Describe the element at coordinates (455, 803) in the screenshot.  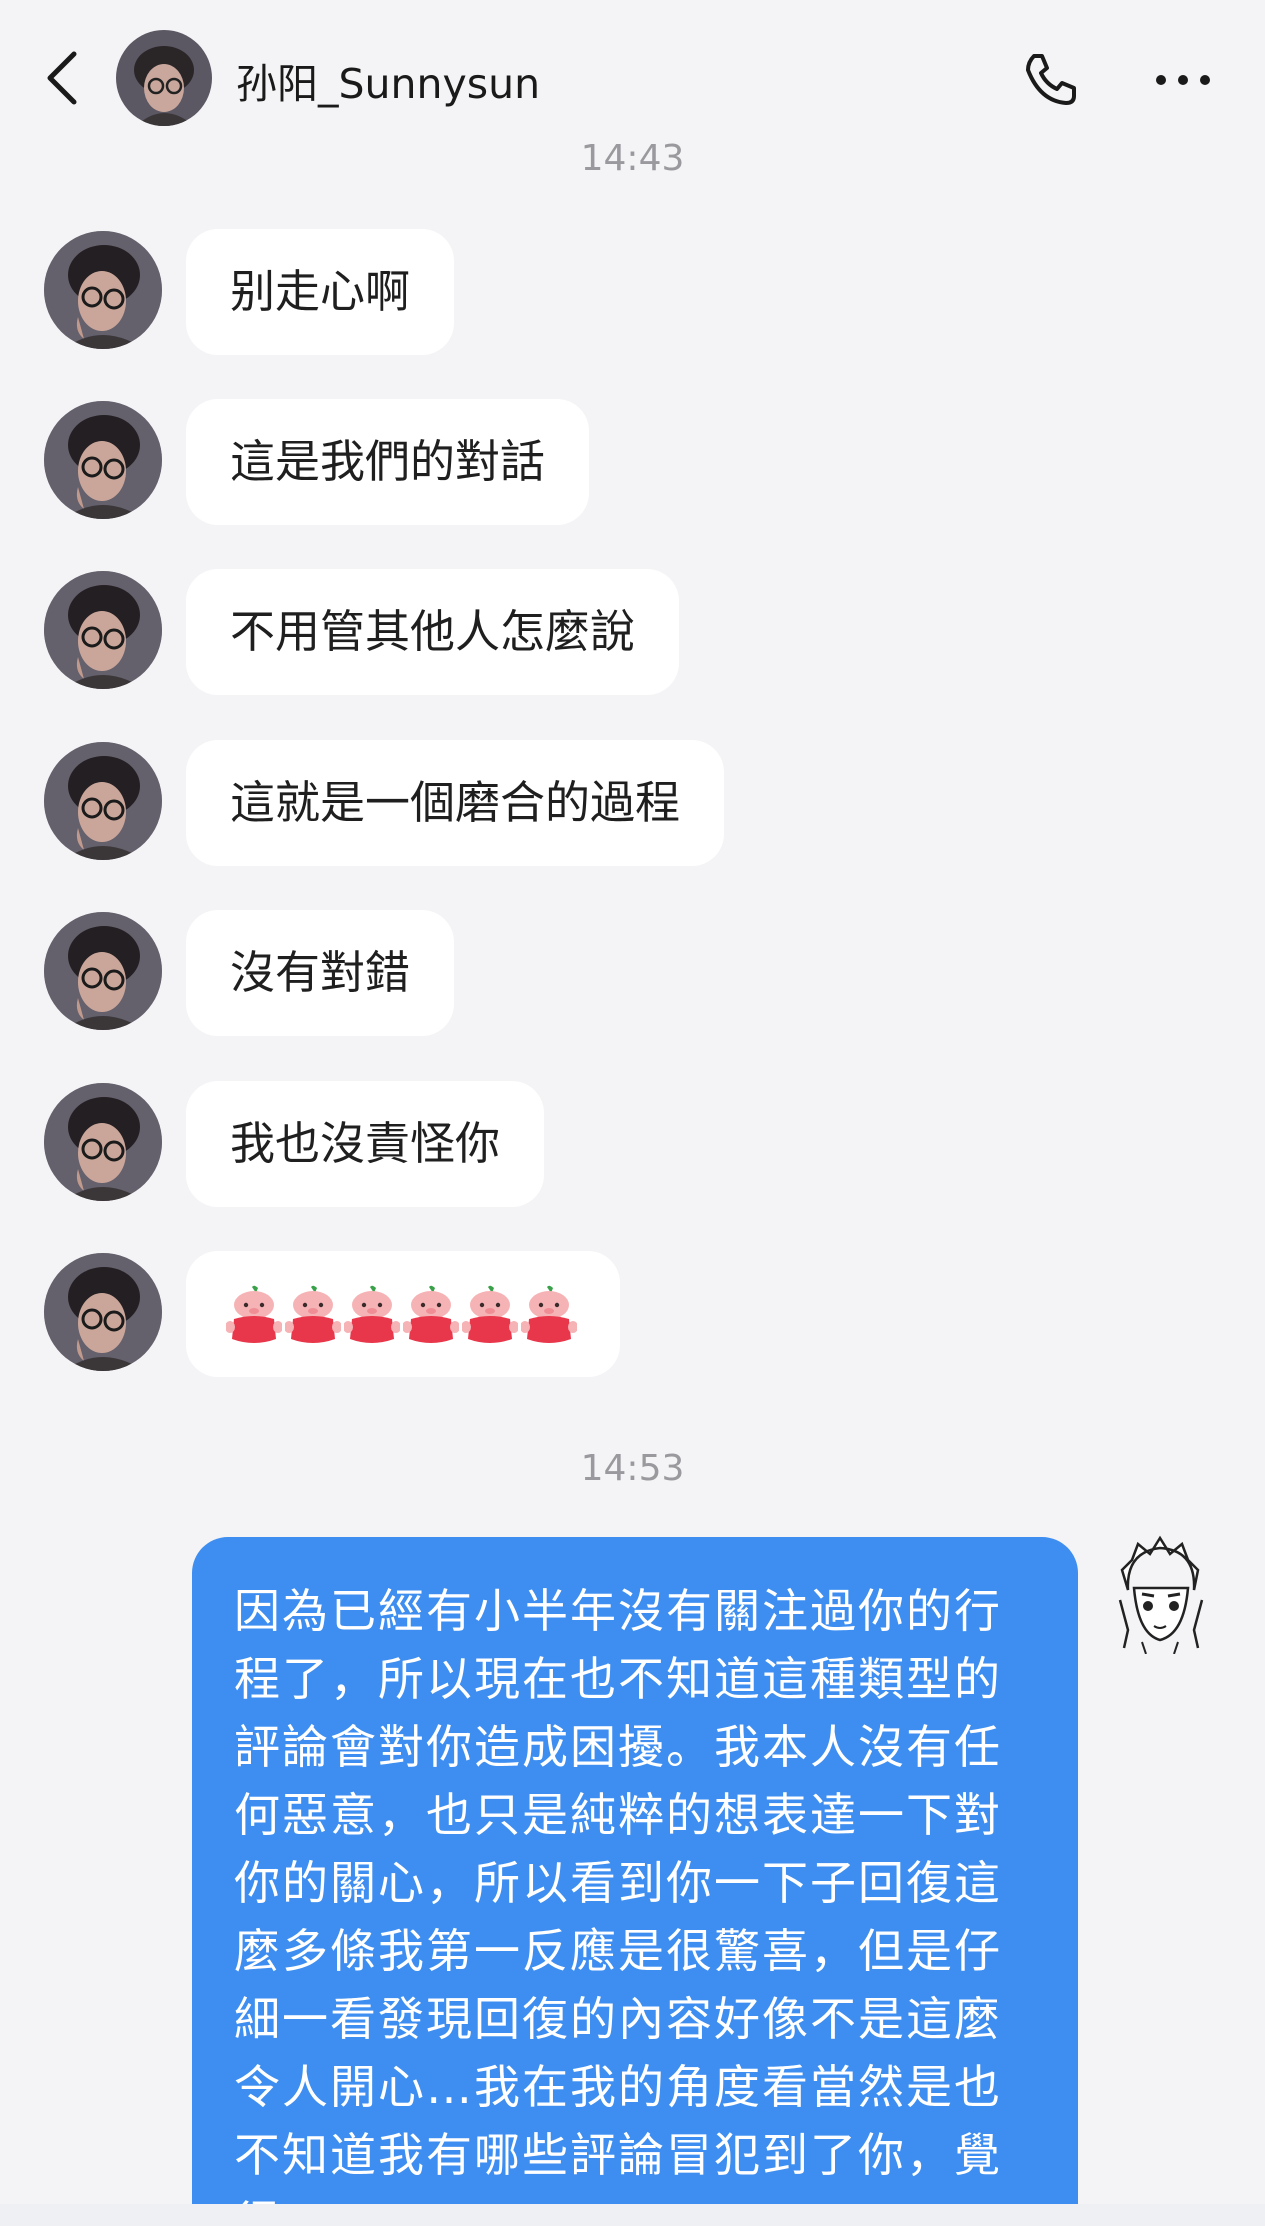
I see `received-message: 這就是一個磨合的過程` at that location.